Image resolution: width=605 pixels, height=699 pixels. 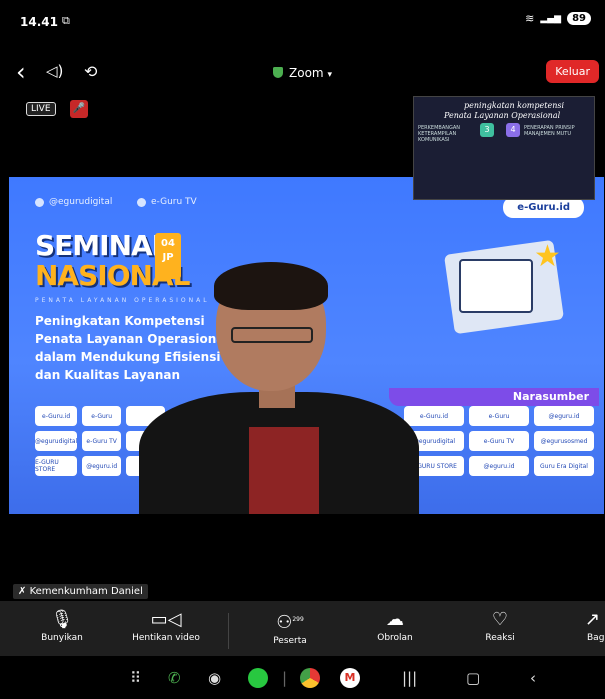 I want to click on status-icons: ≋ ▂▄▆ 89, so click(x=558, y=18).